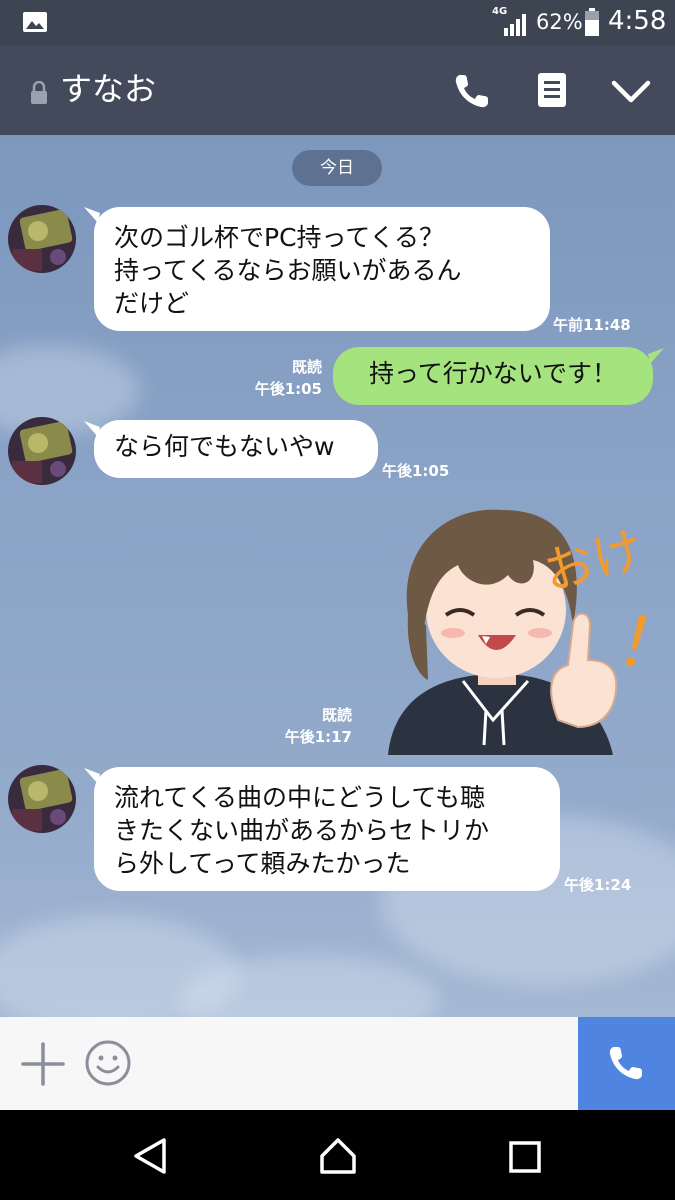  Describe the element at coordinates (559, 22) in the screenshot. I see `battery-percent: 62%` at that location.